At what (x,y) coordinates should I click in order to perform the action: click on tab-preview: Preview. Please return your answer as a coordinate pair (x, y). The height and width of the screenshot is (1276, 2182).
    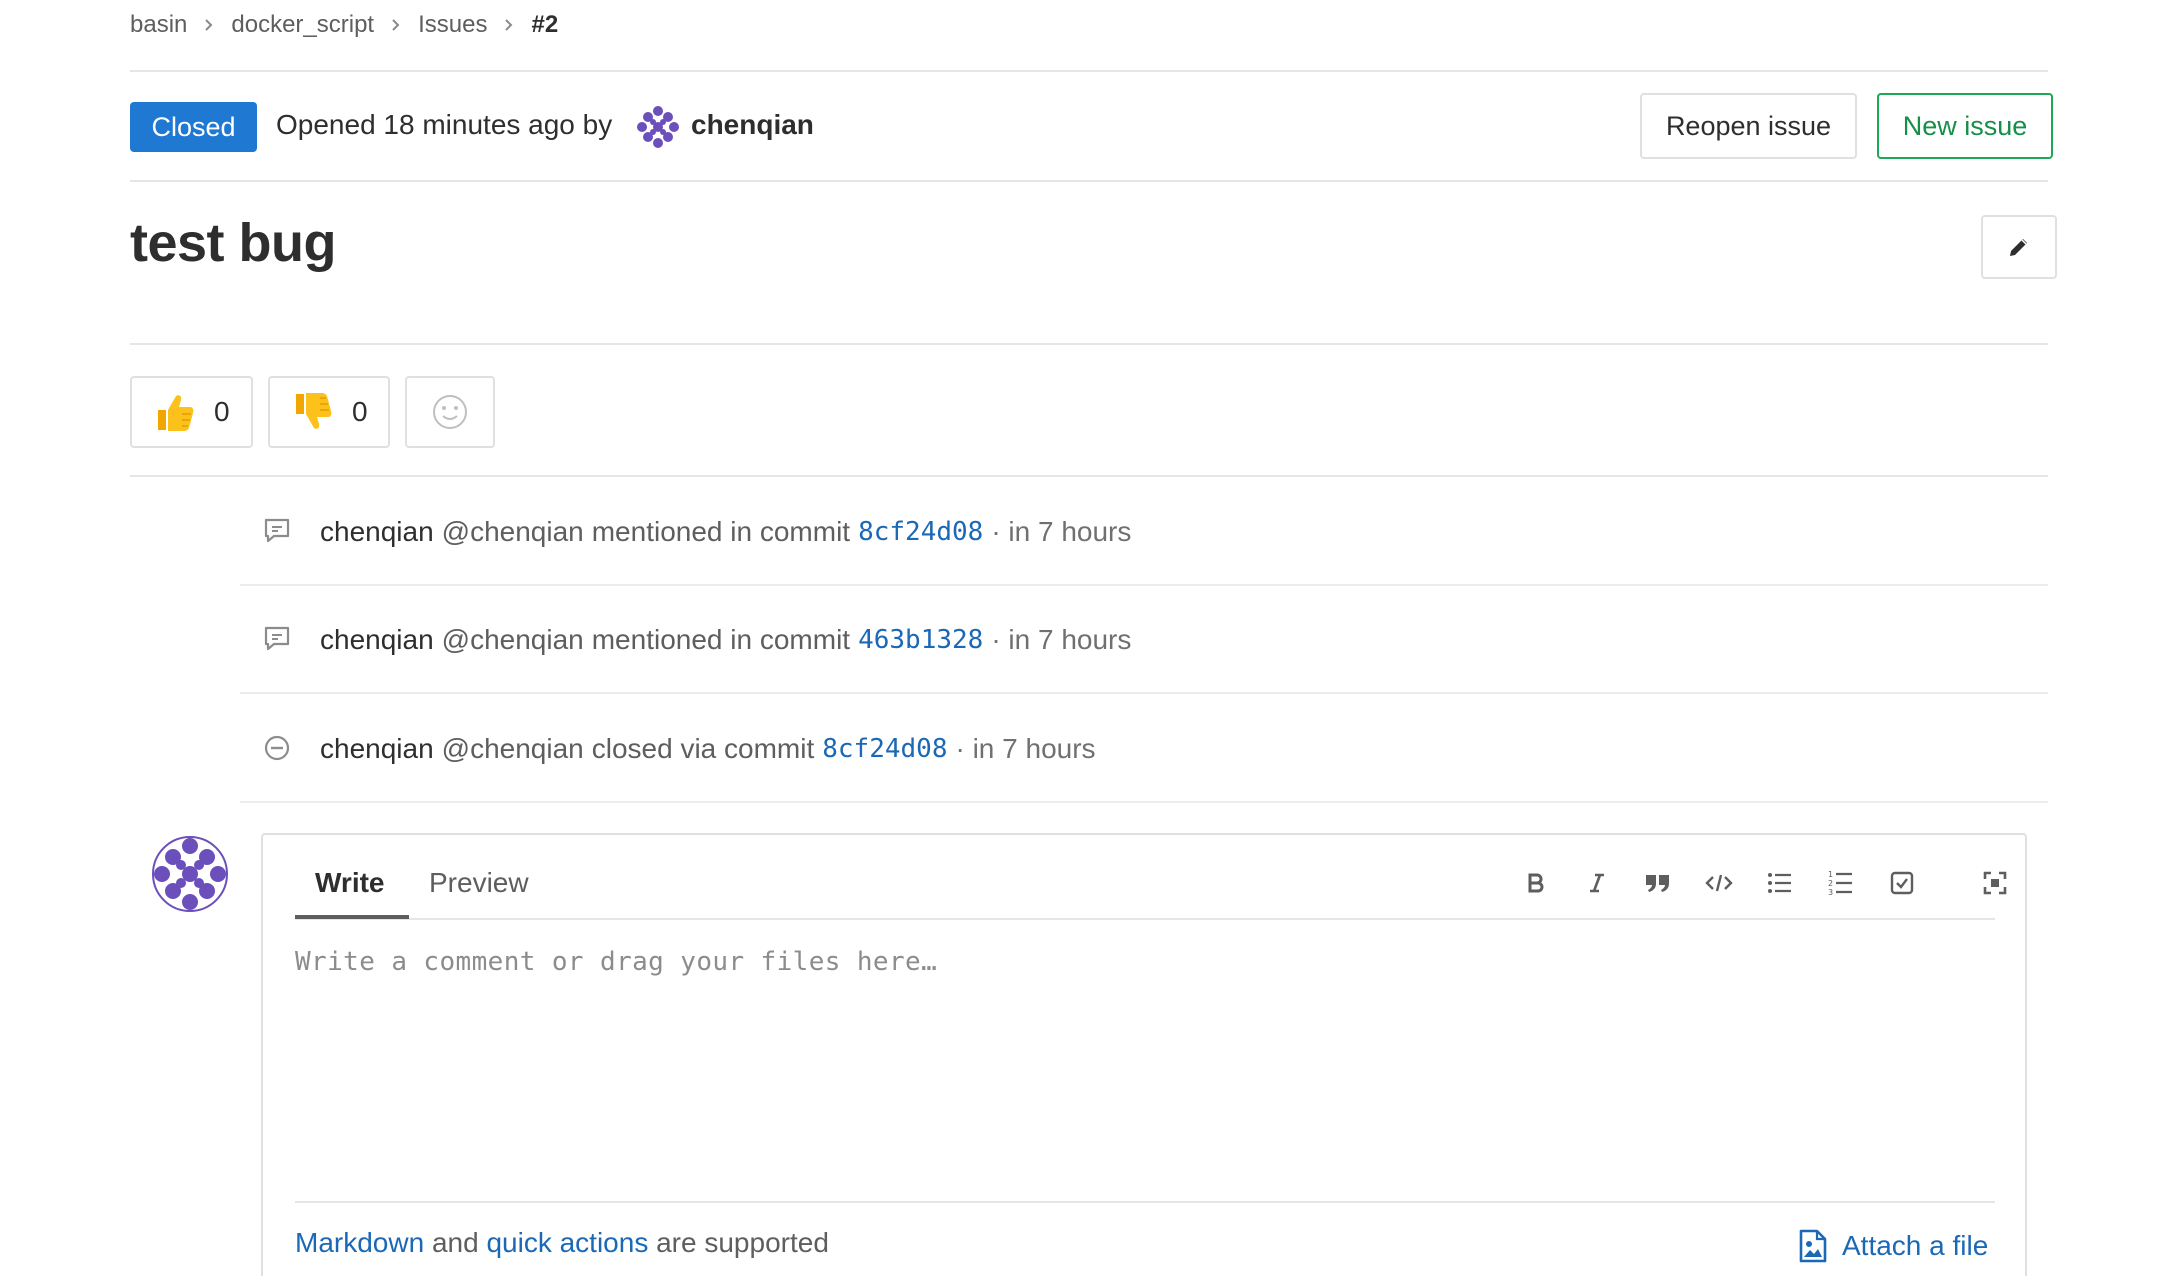
    Looking at the image, I should click on (479, 883).